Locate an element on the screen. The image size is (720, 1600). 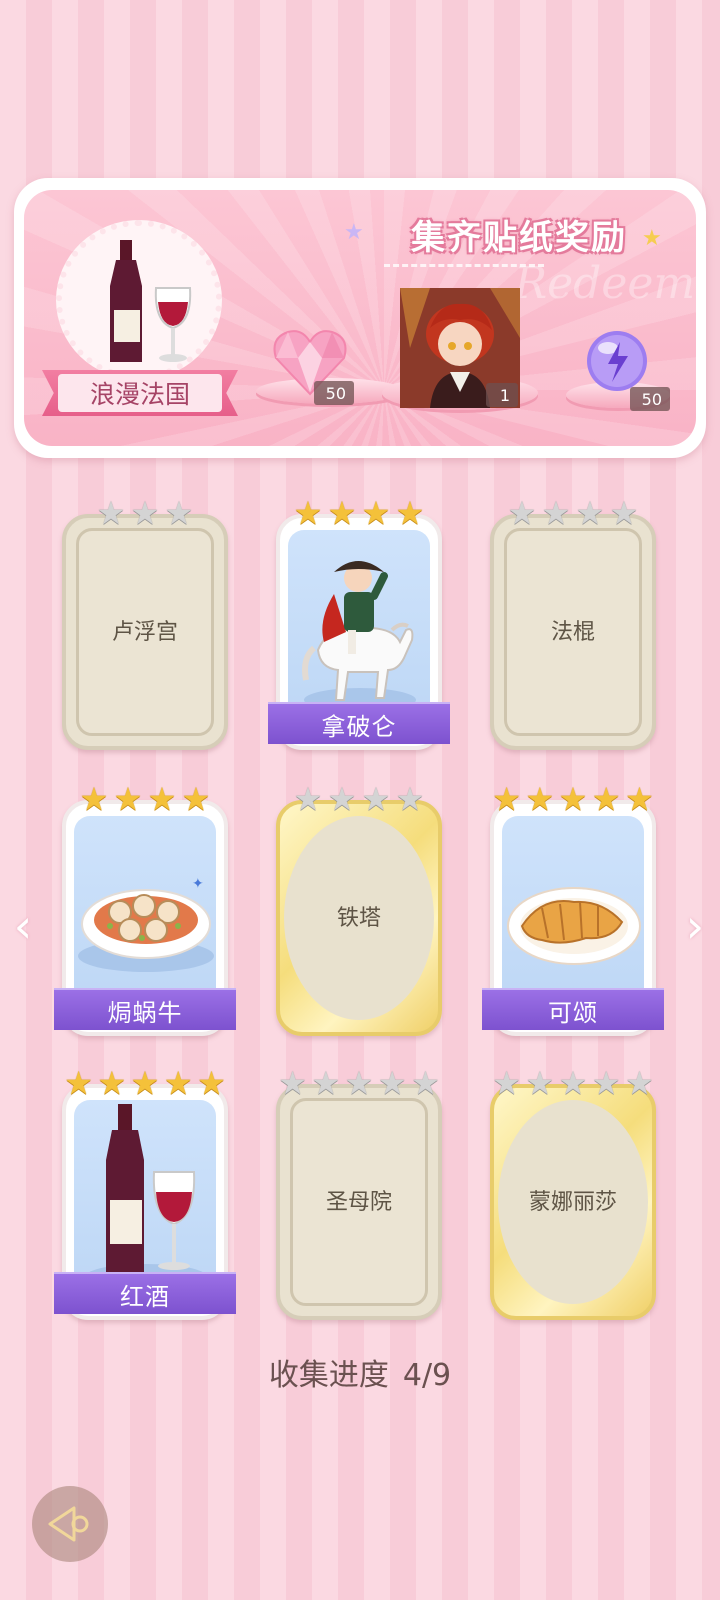
progress-label: 收集进度 is located at coordinates (328, 1375).